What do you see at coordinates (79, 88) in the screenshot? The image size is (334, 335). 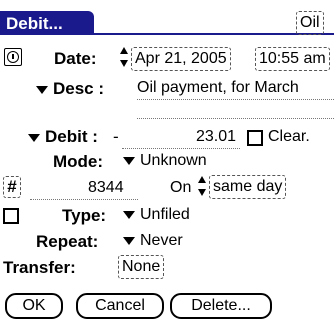 I see `desc-label: Desc :` at bounding box center [79, 88].